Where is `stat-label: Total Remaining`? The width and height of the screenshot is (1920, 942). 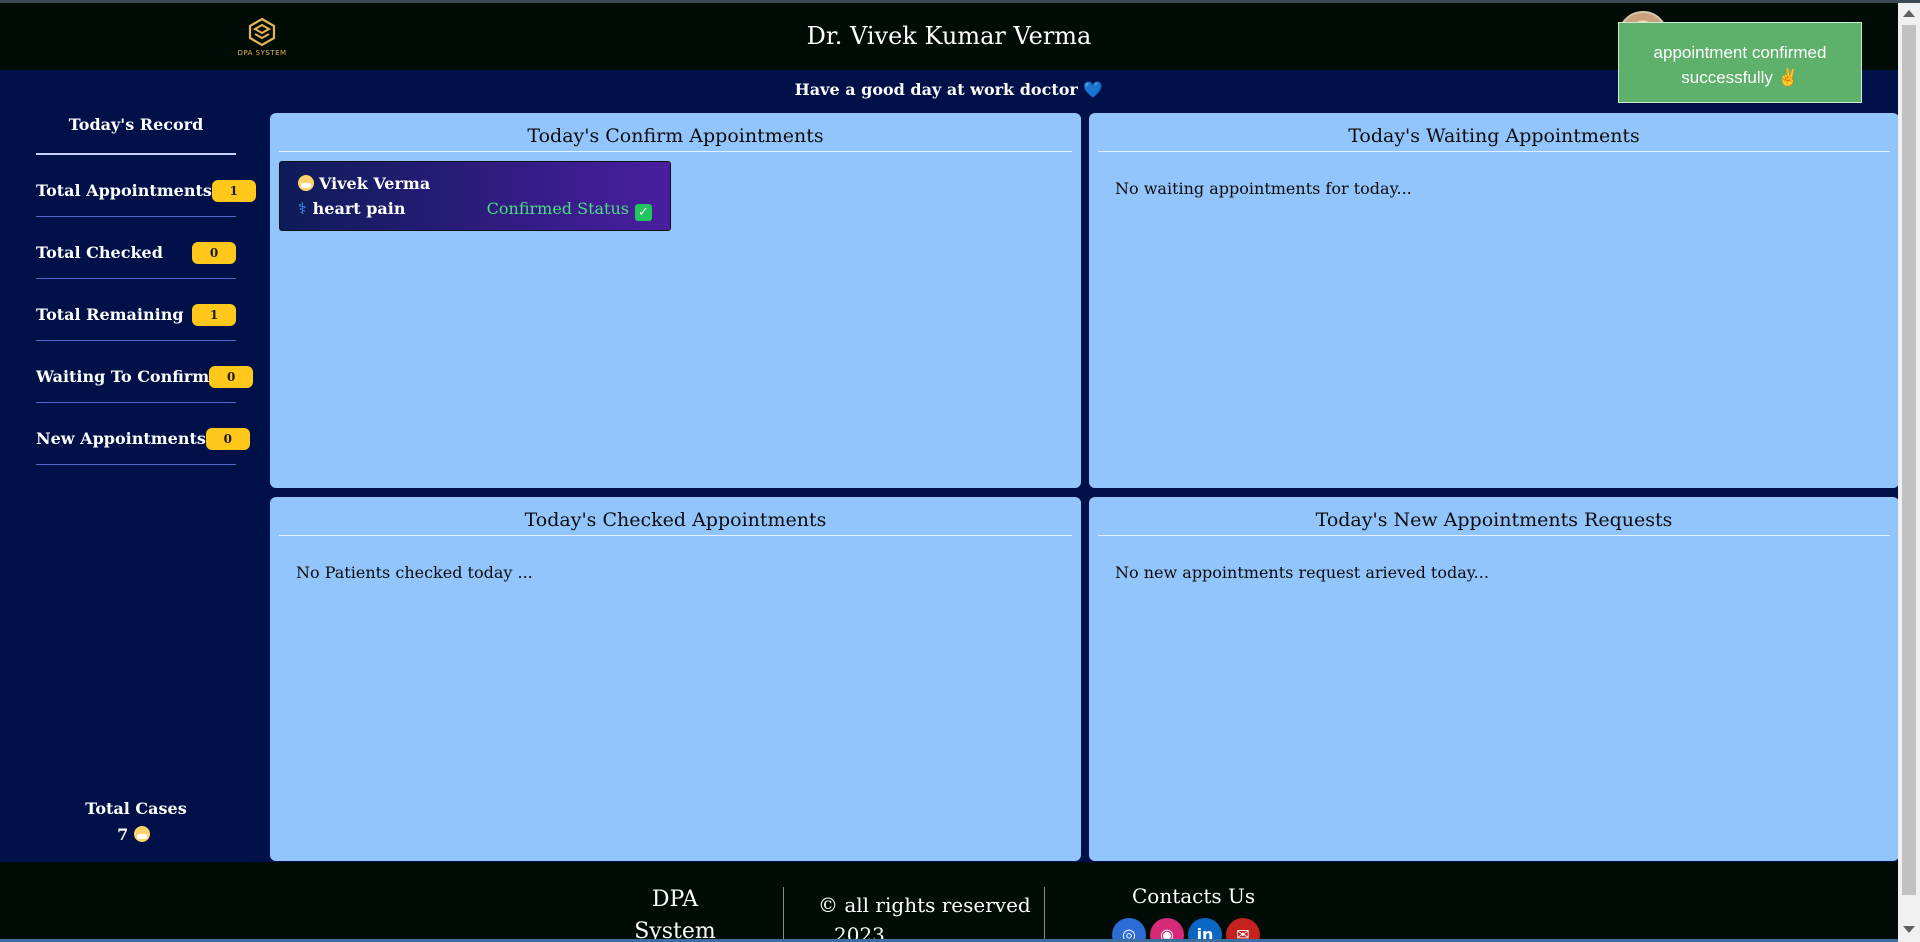 stat-label: Total Remaining is located at coordinates (110, 314).